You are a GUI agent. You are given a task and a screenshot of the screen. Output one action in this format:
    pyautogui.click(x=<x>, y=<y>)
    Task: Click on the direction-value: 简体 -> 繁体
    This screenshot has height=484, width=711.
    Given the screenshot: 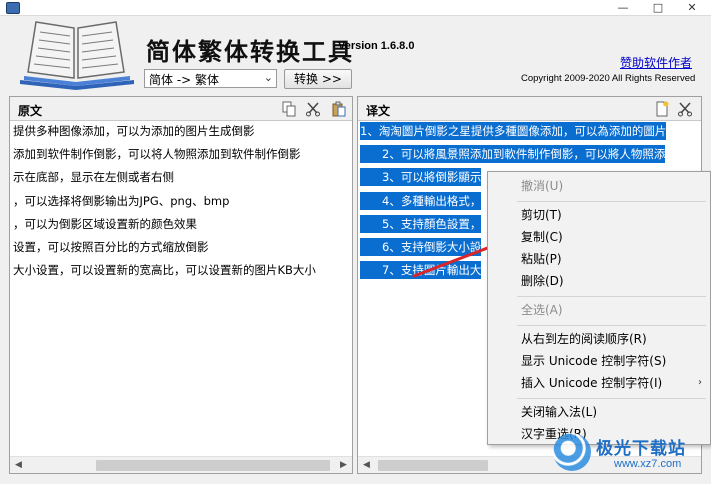 What is the action you would take?
    pyautogui.click(x=184, y=80)
    